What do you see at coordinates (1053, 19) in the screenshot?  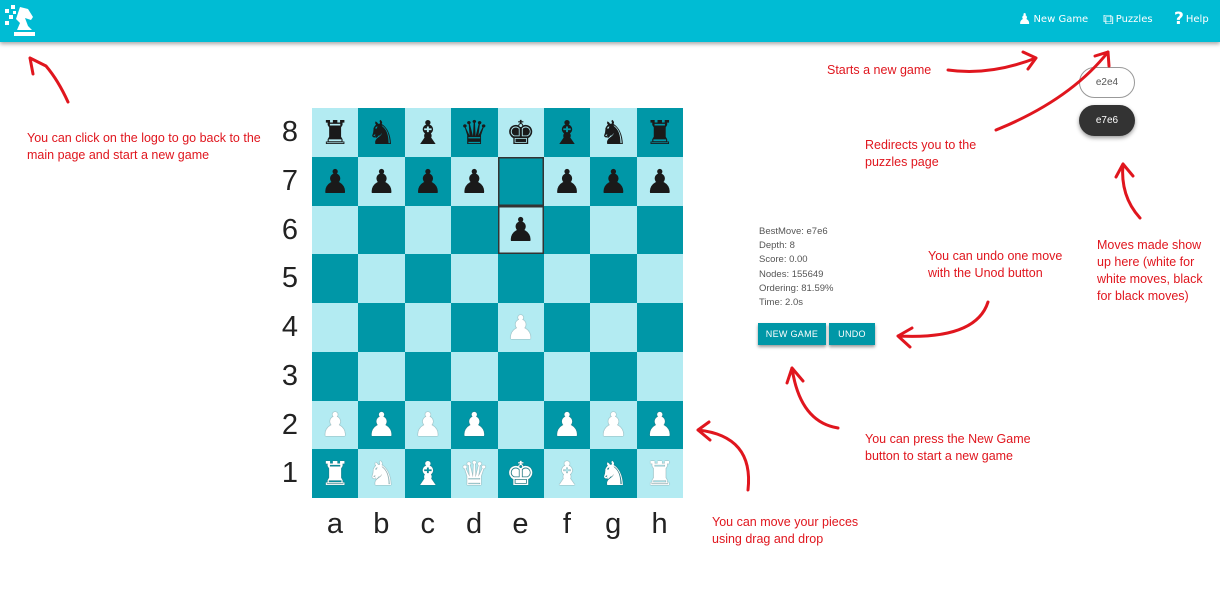 I see `nav-new-game: ♟ New Game` at bounding box center [1053, 19].